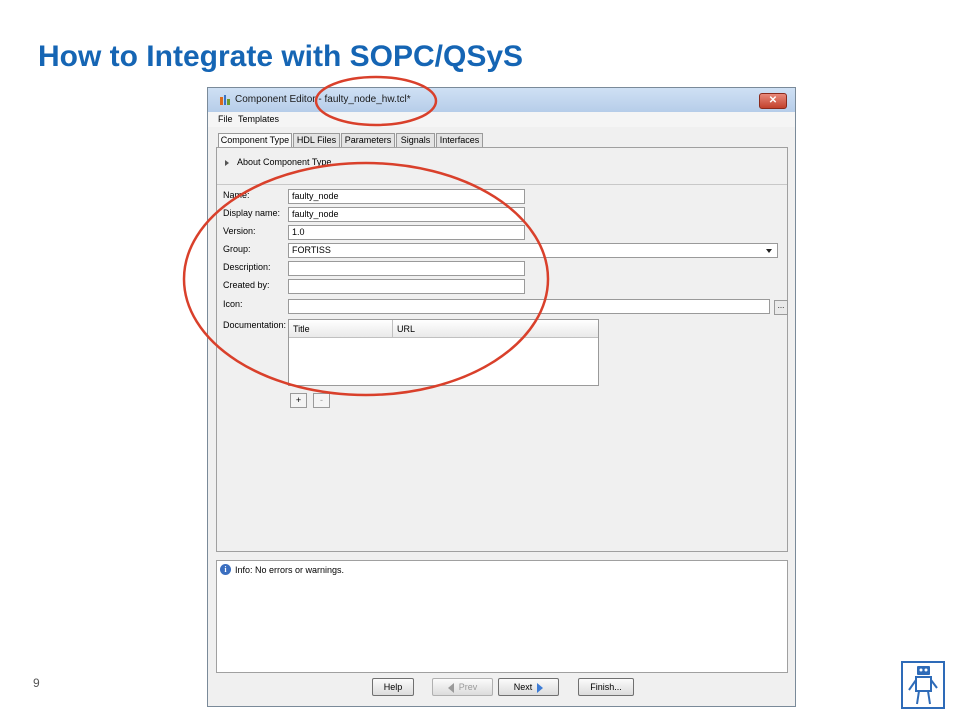  I want to click on documentation-label: Documentation:, so click(255, 325).